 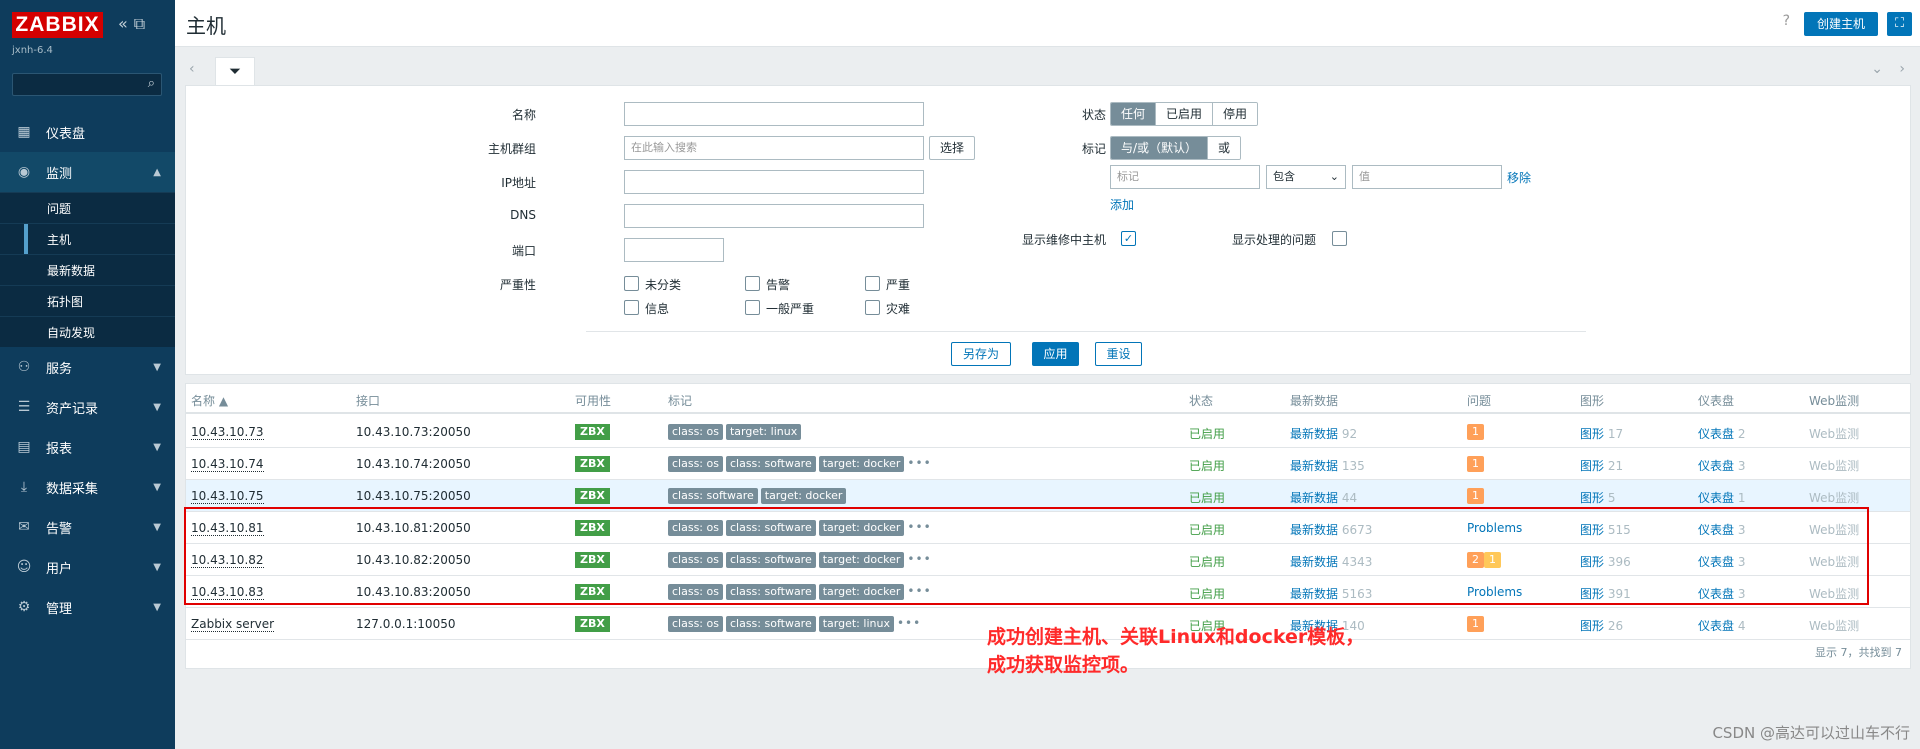 I want to click on tag-chip: target: docker, so click(x=861, y=464).